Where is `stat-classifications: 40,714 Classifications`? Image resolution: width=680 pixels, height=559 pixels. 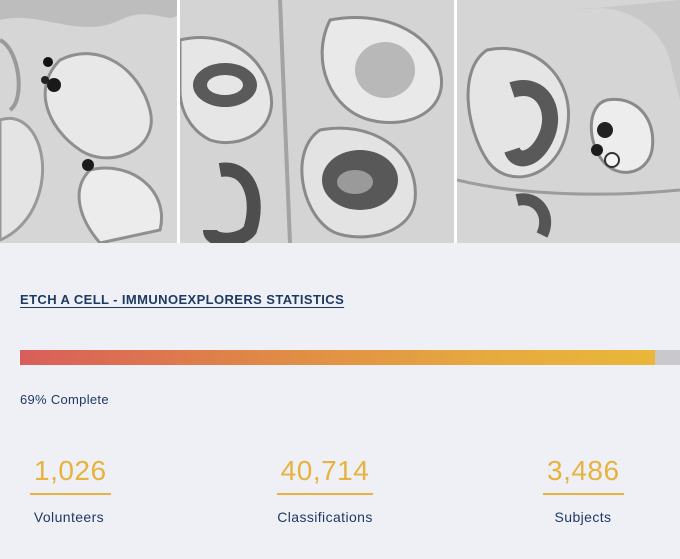
stat-classifications: 40,714 Classifications is located at coordinates (325, 490).